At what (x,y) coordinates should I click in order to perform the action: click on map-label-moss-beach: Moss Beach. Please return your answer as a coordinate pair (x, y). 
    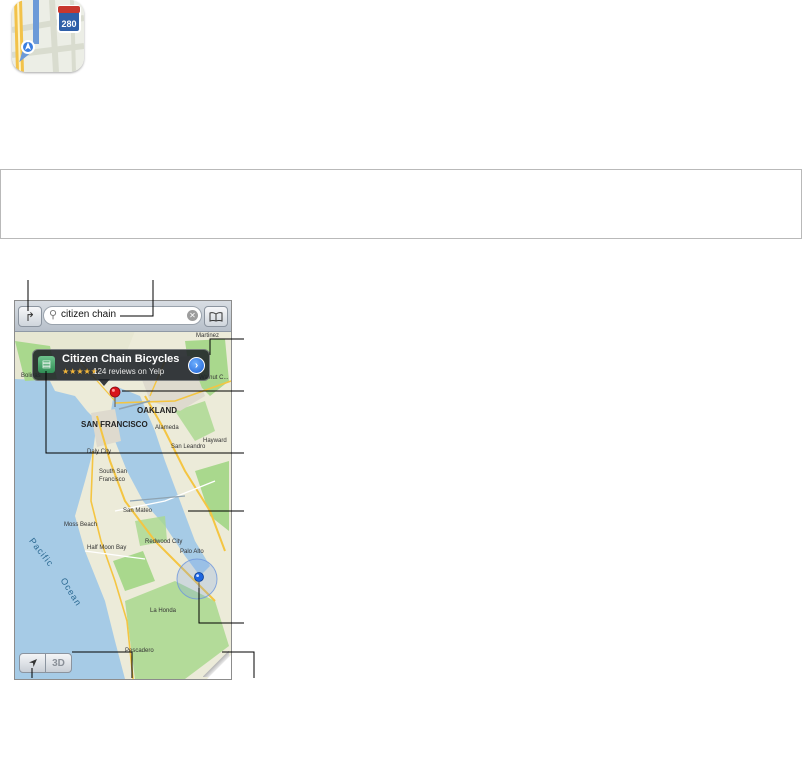
    Looking at the image, I should click on (81, 525).